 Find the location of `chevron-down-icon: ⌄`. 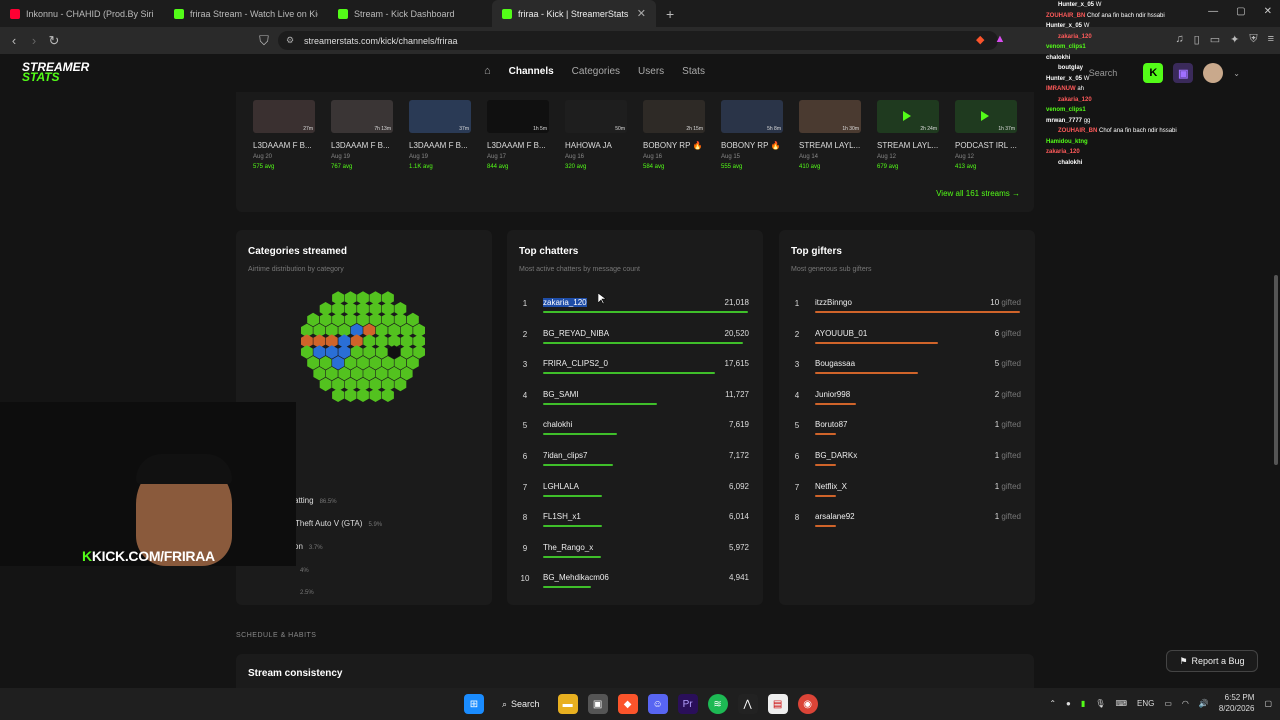

chevron-down-icon: ⌄ is located at coordinates (1236, 73).